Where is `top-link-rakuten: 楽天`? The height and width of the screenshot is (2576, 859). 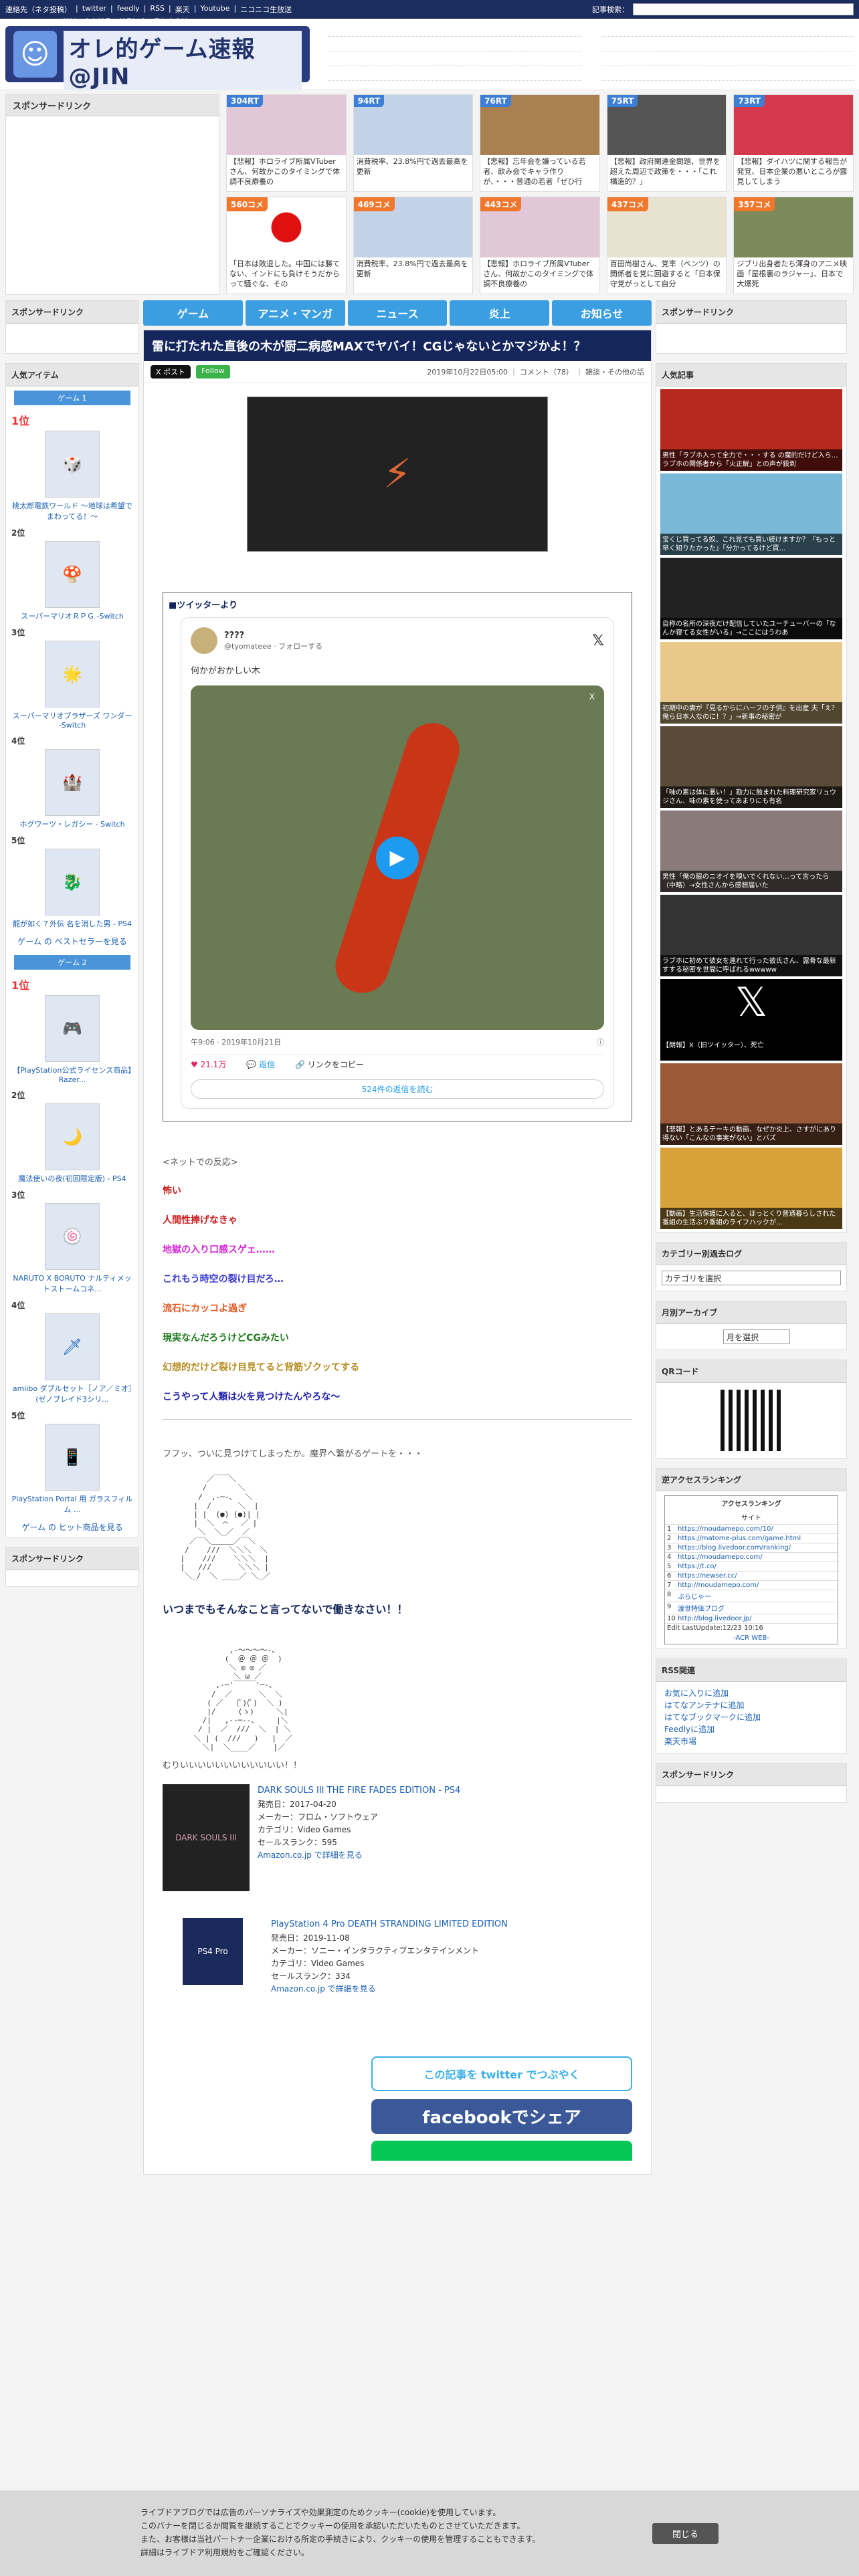 top-link-rakuten: 楽天 is located at coordinates (182, 9).